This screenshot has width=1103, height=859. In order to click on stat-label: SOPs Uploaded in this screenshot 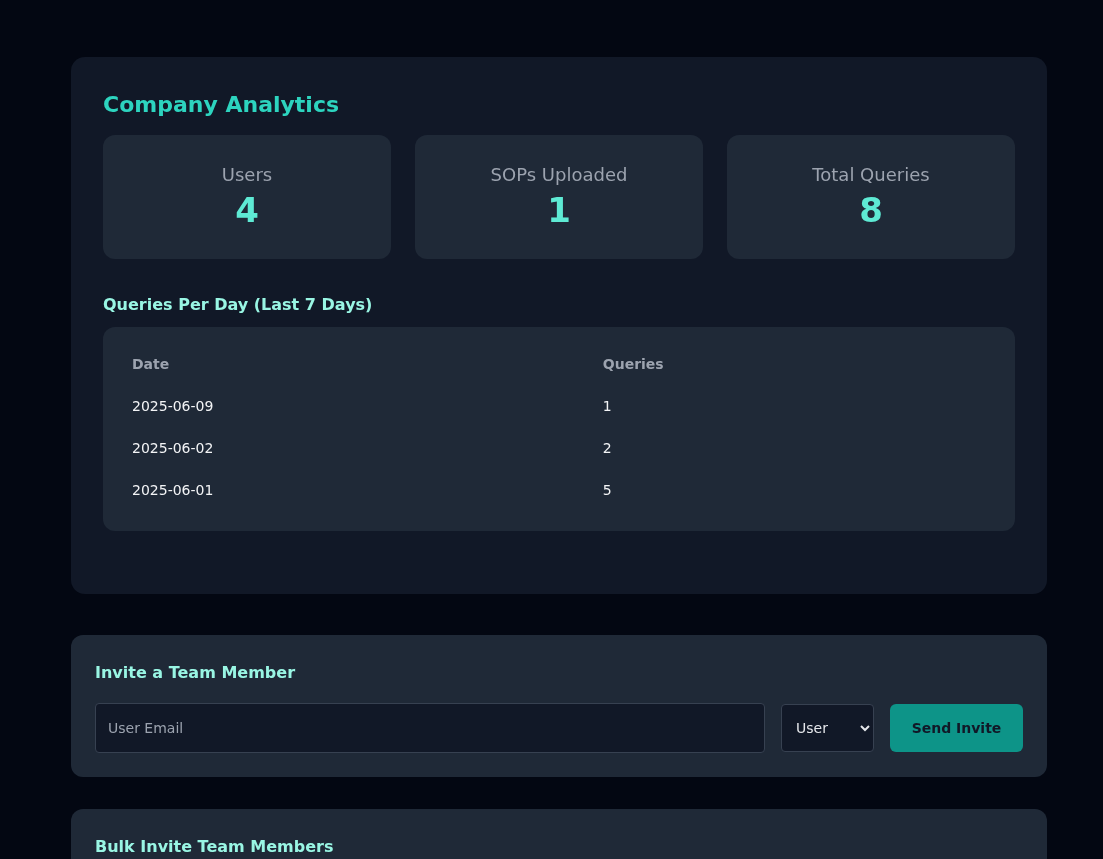, I will do `click(559, 175)`.